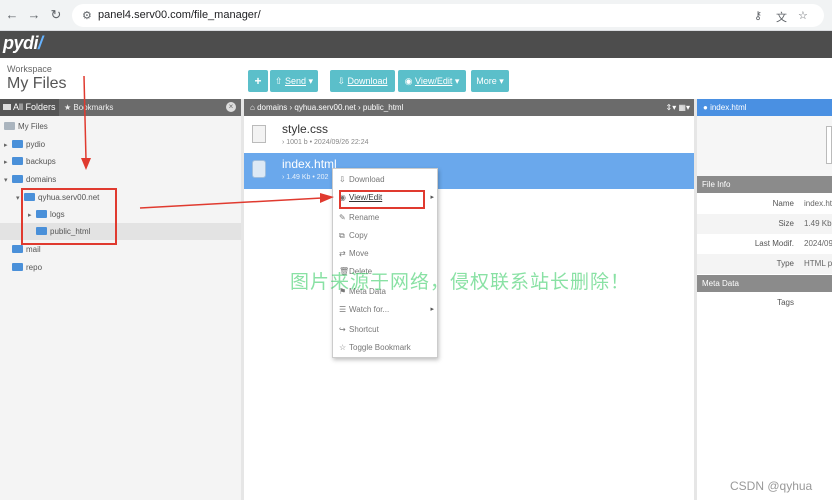 The width and height of the screenshot is (832, 500). What do you see at coordinates (327, 198) in the screenshot?
I see `arrow-head-right` at bounding box center [327, 198].